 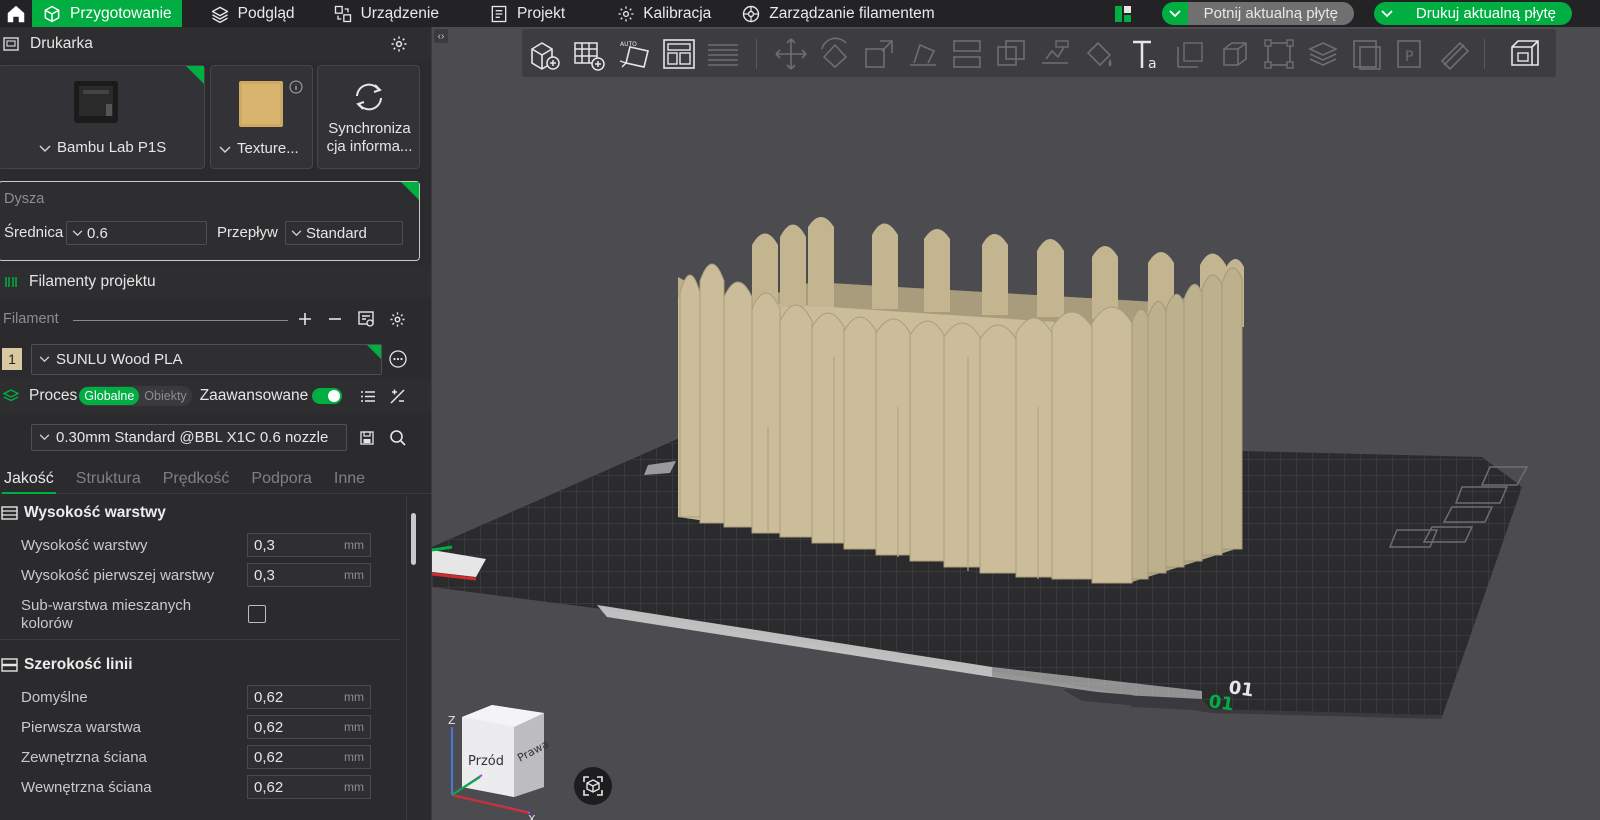 What do you see at coordinates (11, 282) in the screenshot?
I see `filament-icon` at bounding box center [11, 282].